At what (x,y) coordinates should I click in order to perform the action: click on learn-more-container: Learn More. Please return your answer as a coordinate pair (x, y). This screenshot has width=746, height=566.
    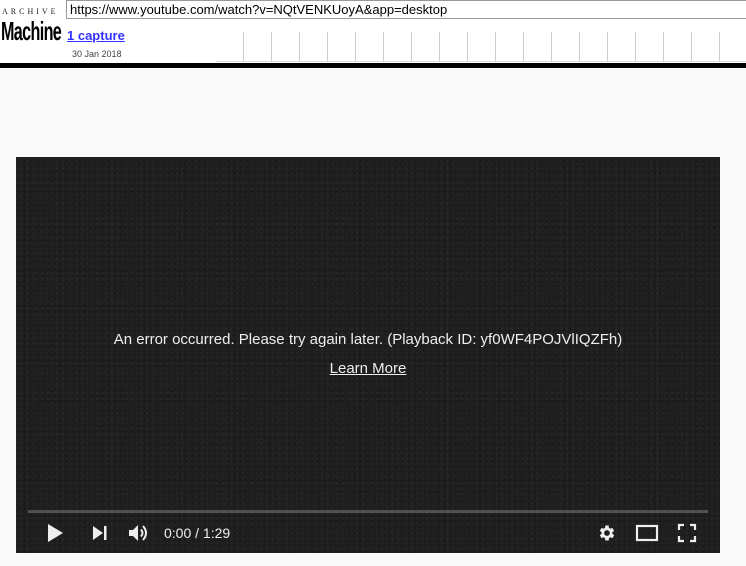
    Looking at the image, I should click on (368, 368).